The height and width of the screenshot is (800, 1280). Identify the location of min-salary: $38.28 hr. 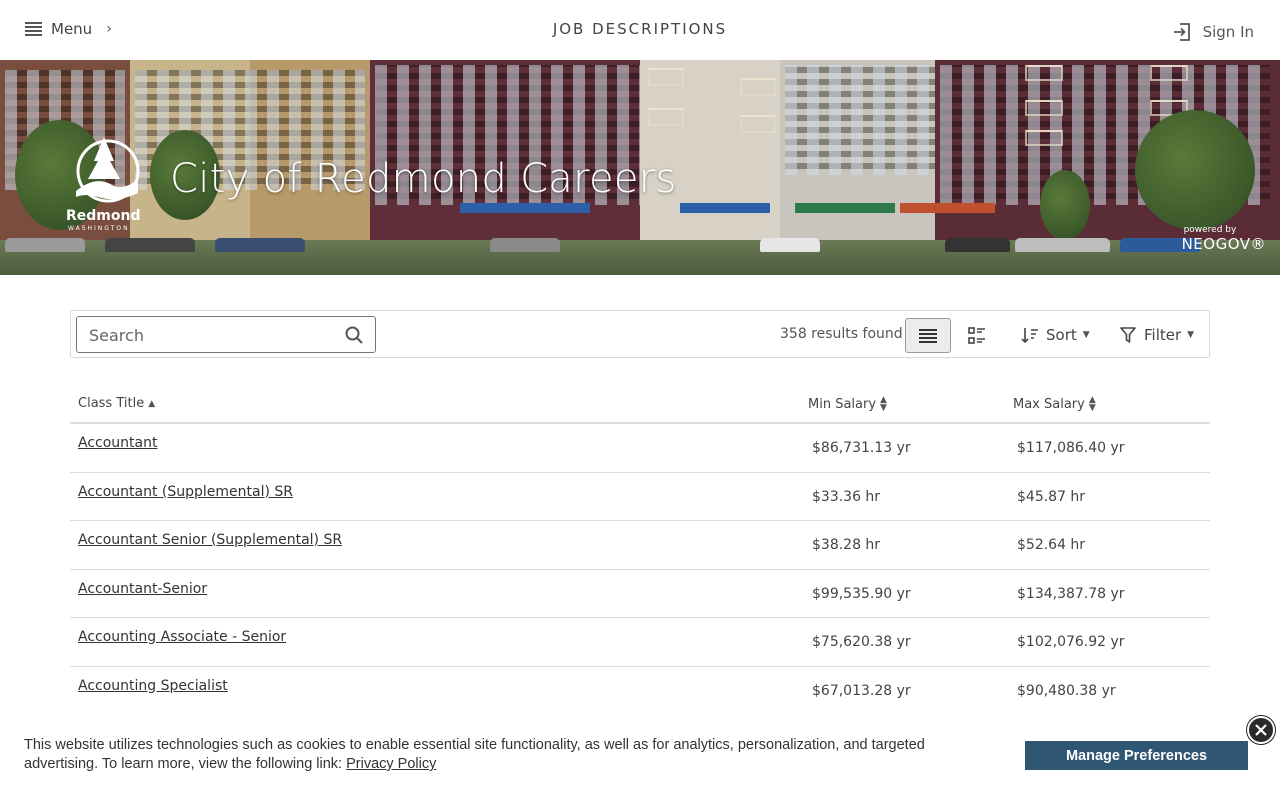
(846, 545).